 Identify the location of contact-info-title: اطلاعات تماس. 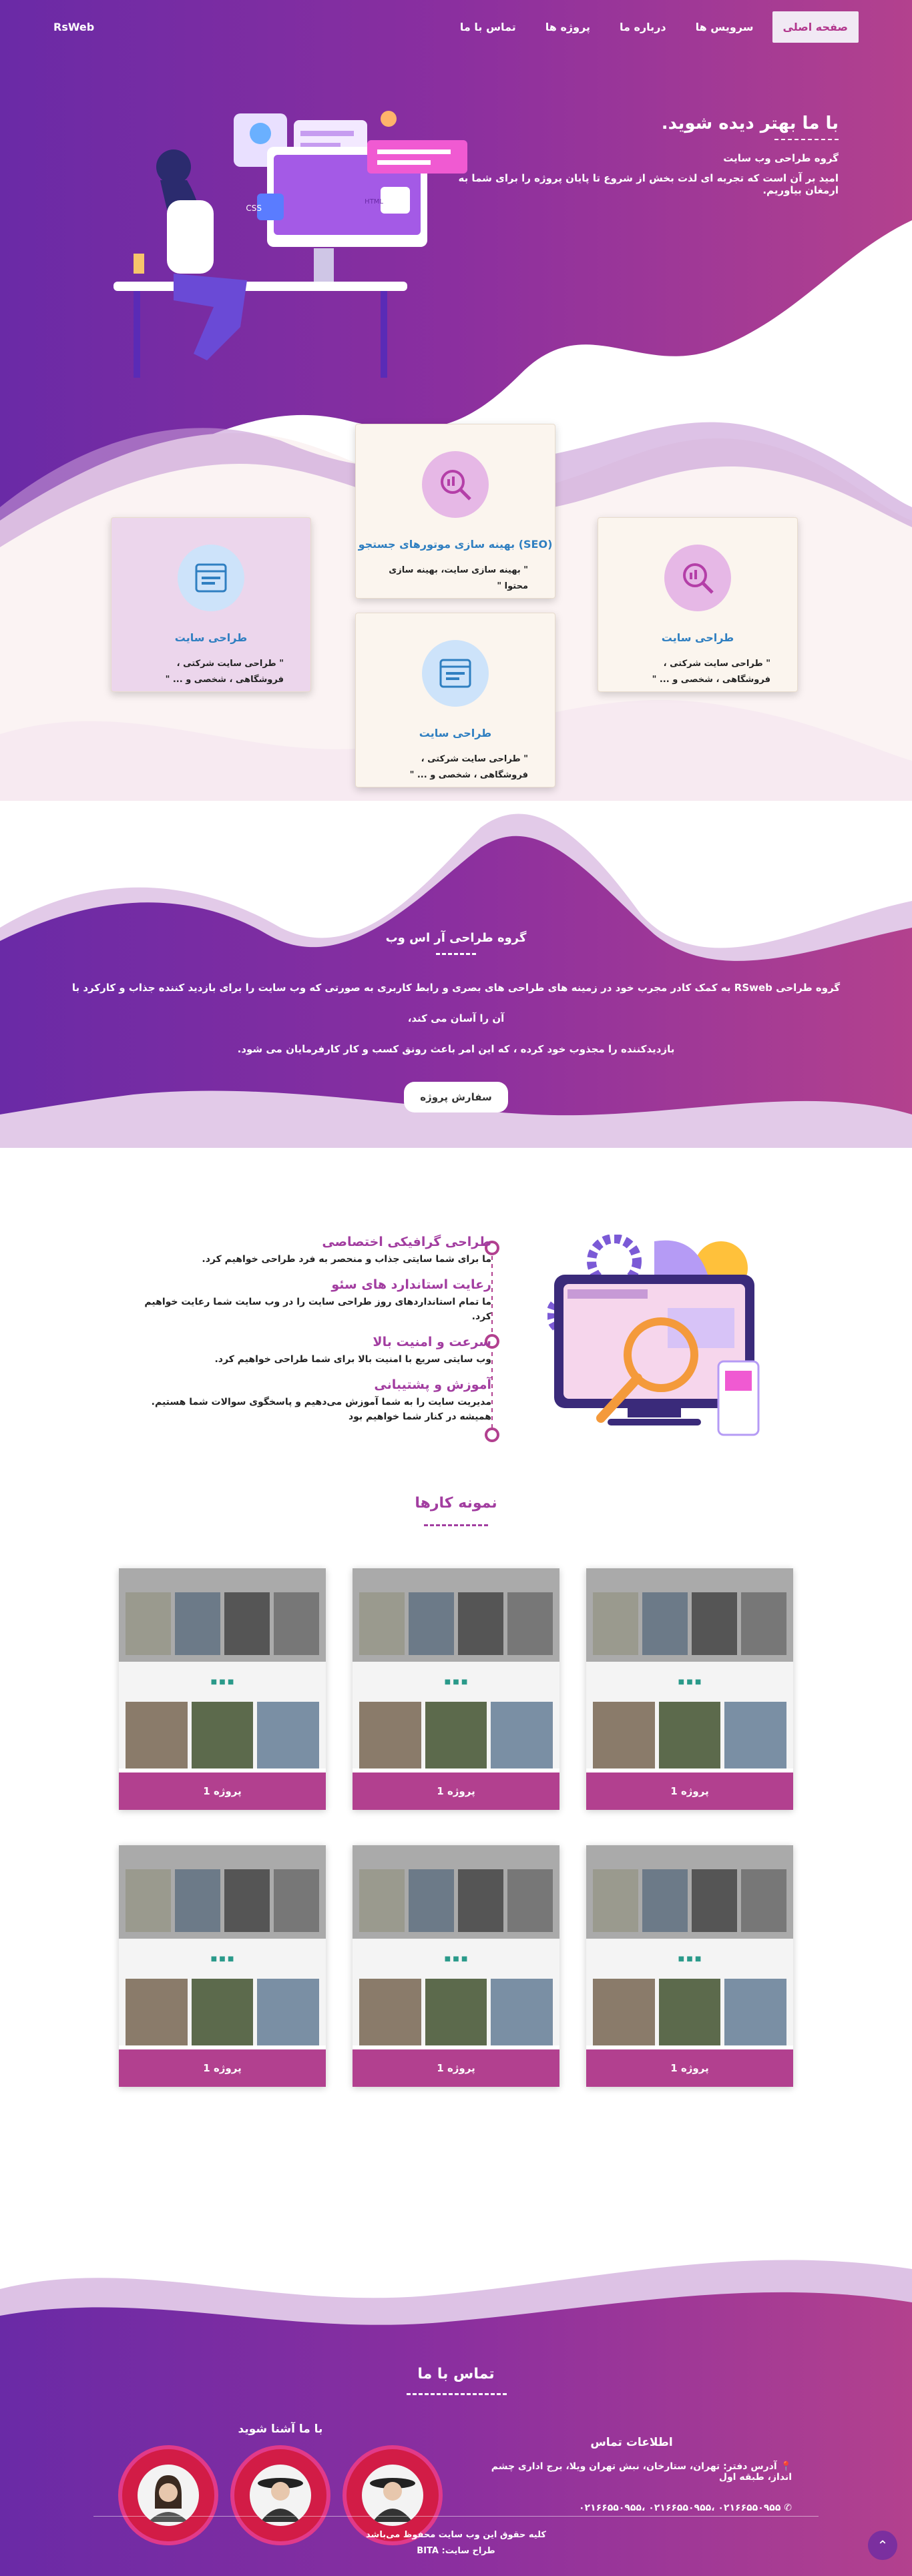
(631, 2442).